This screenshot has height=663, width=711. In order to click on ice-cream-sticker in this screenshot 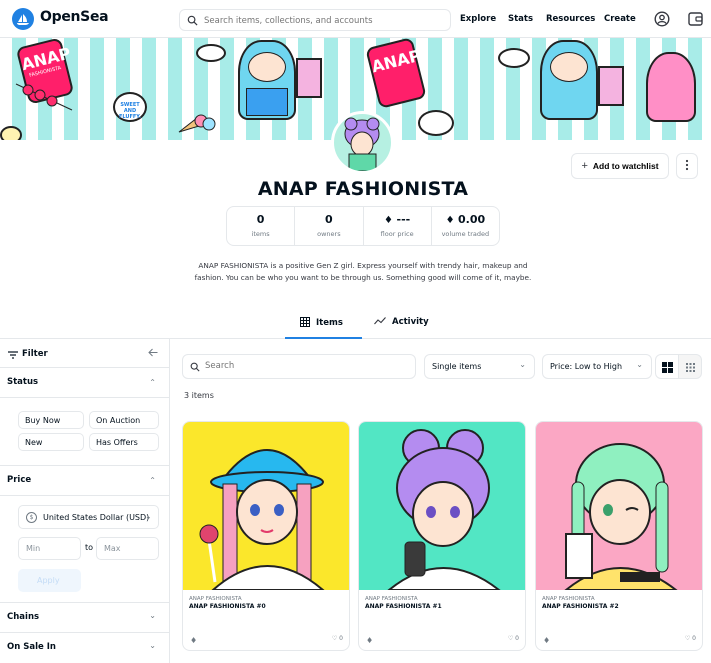, I will do `click(197, 123)`.